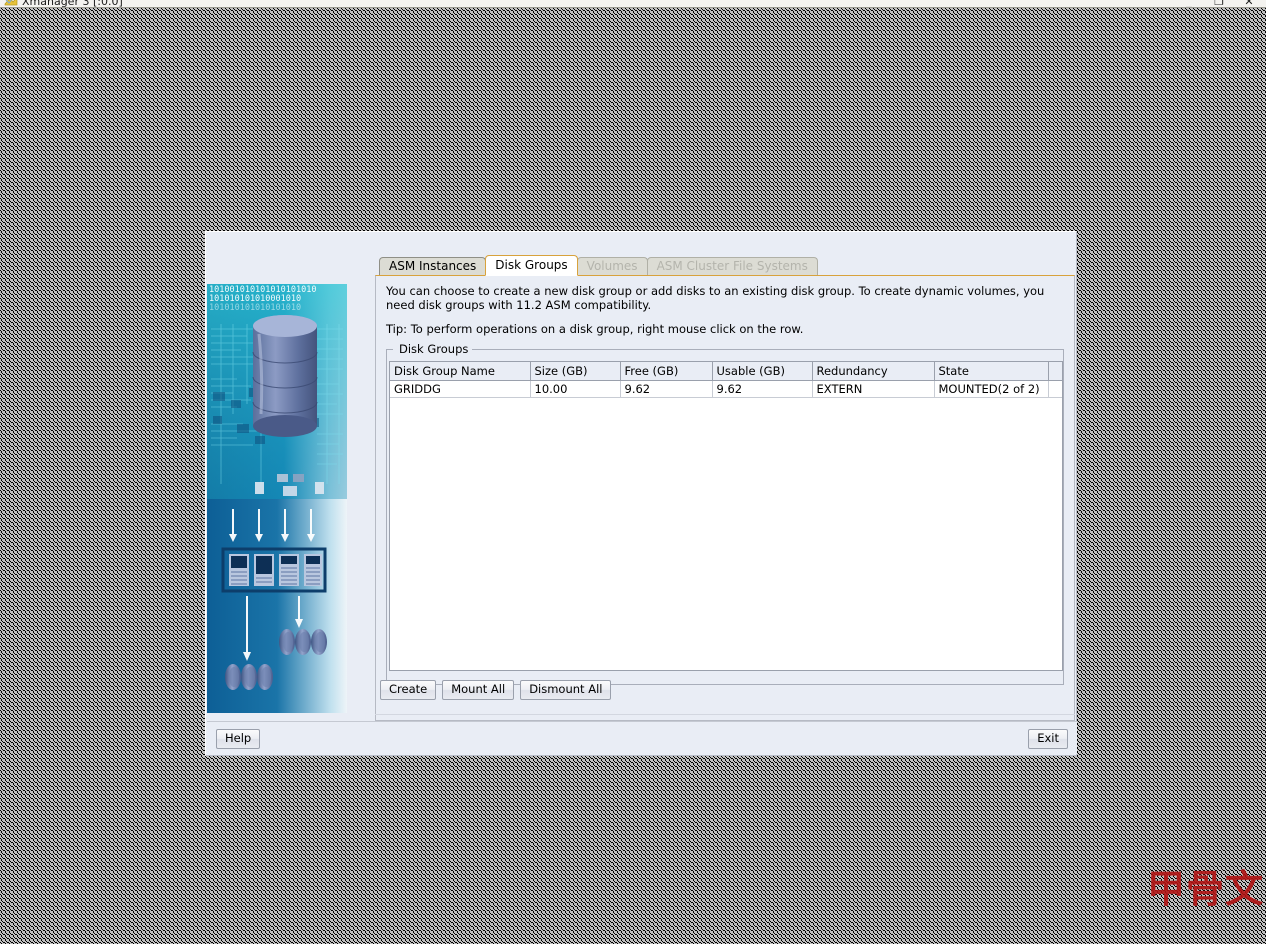  I want to click on restore-button: ❐, so click(1219, 3).